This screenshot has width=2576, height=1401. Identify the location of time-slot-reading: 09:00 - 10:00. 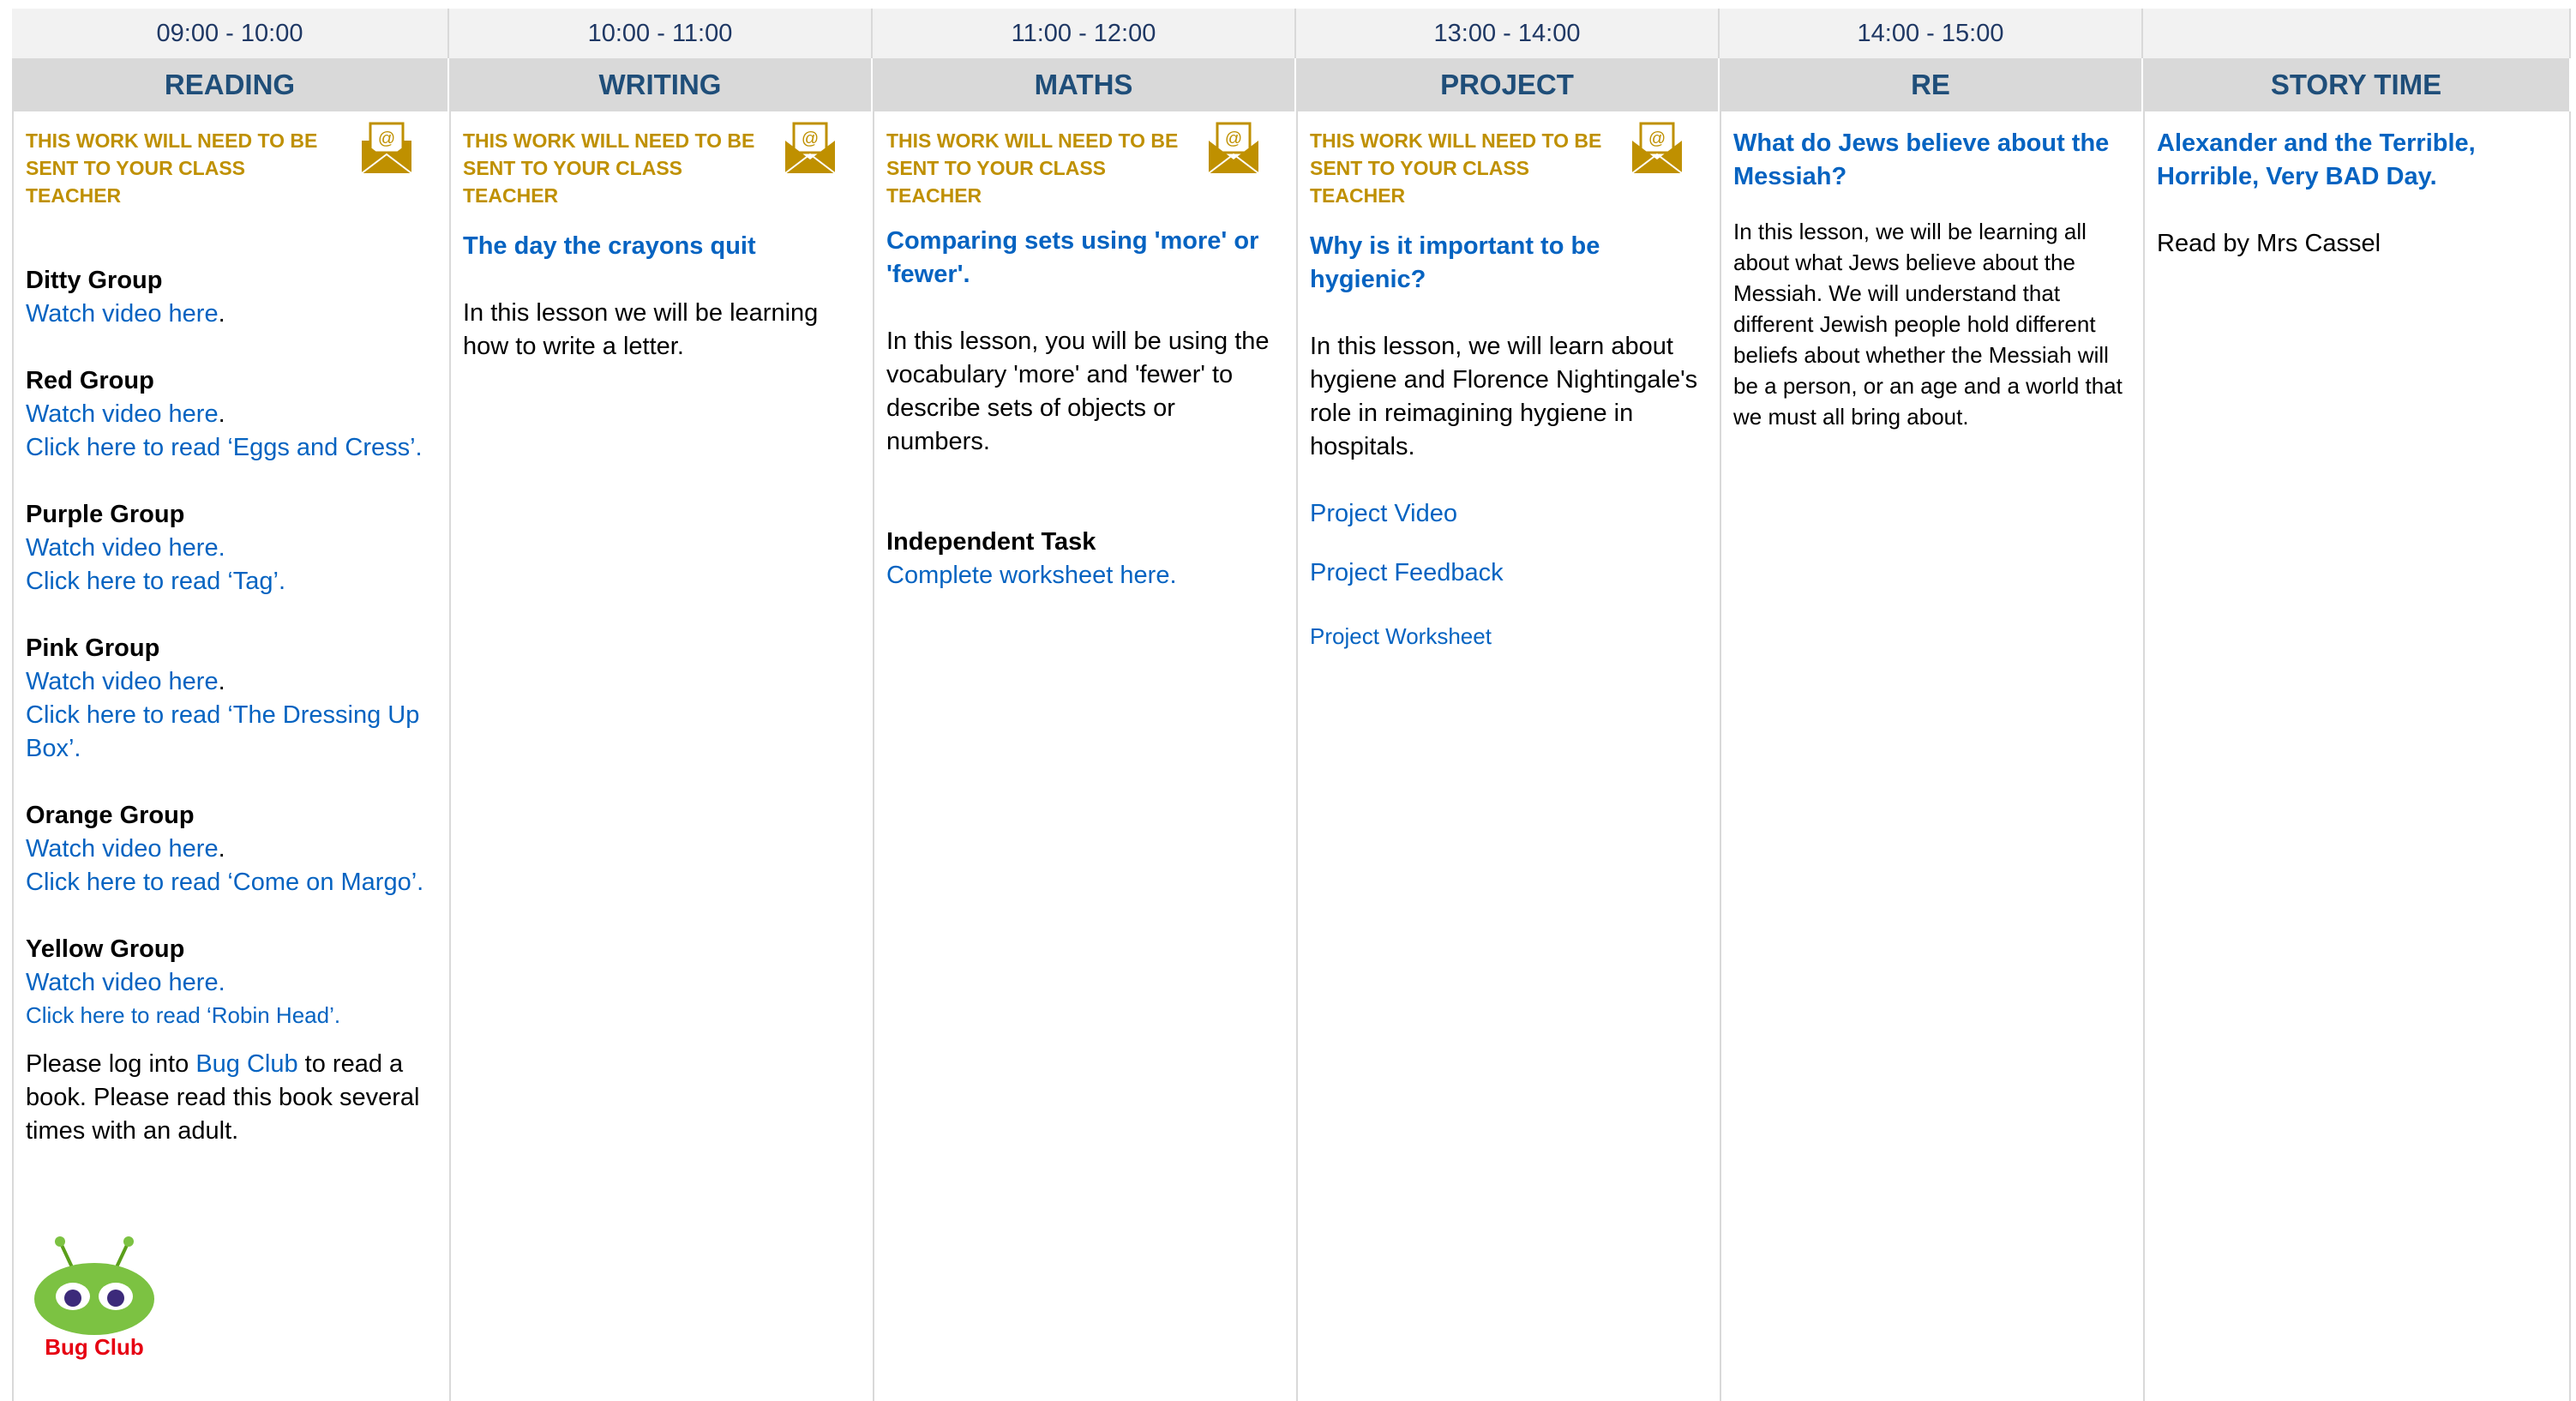
(230, 33).